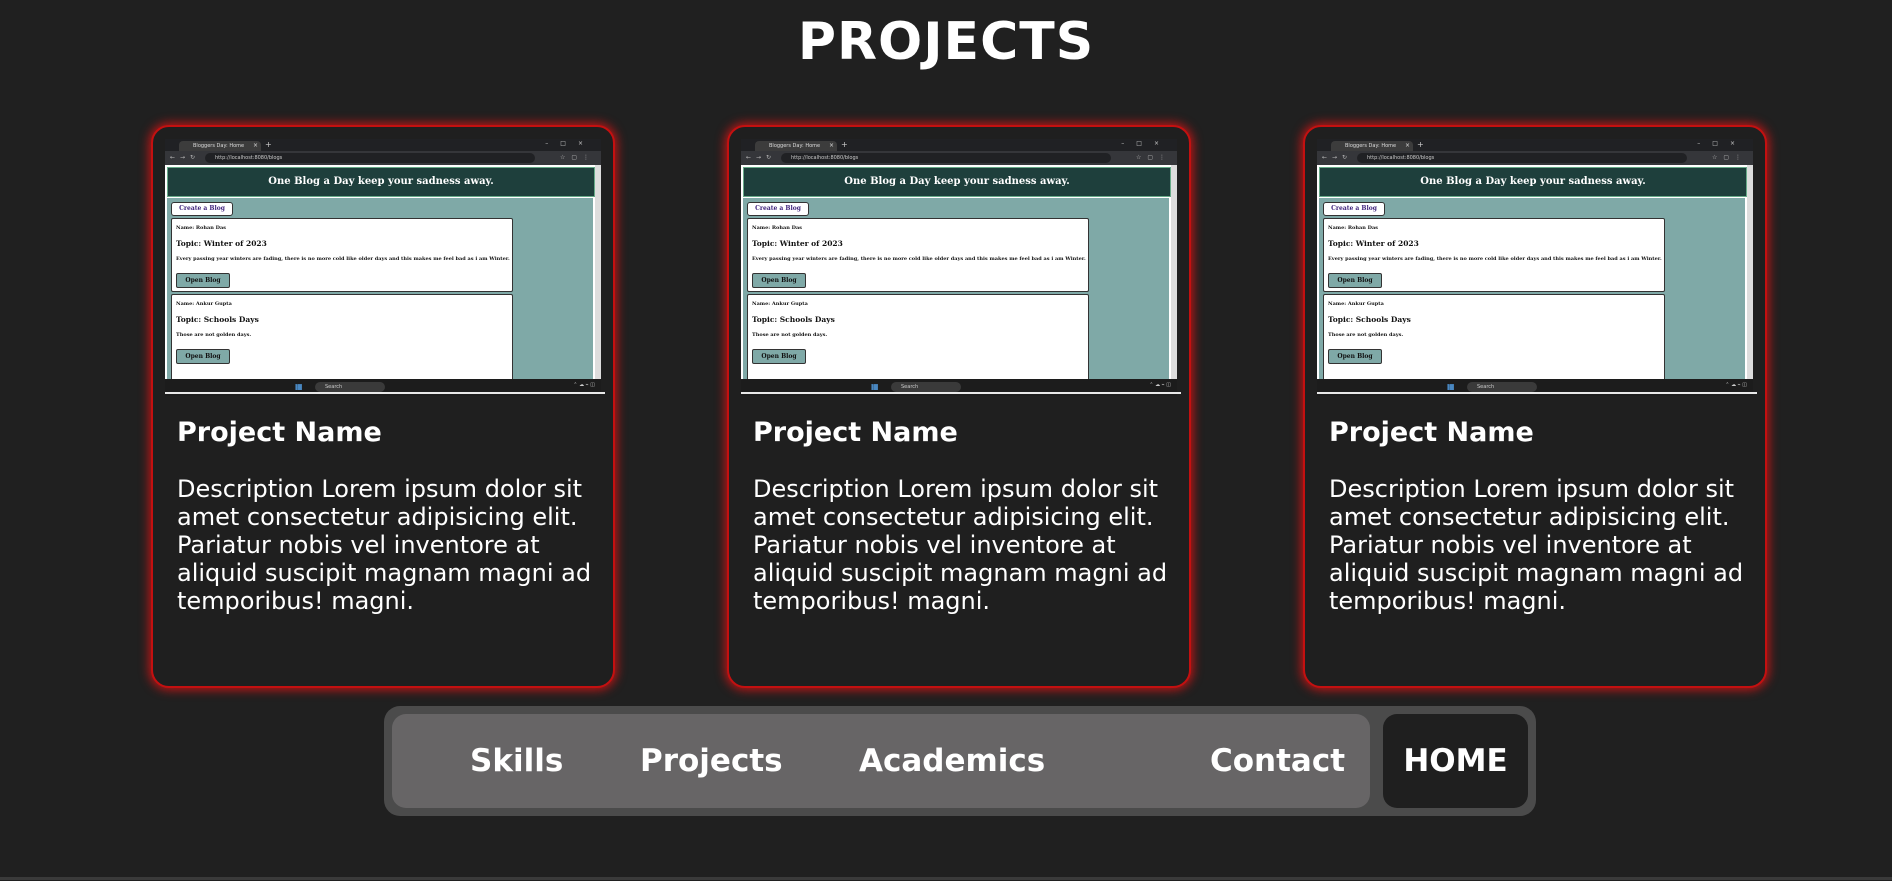  What do you see at coordinates (1537, 393) in the screenshot?
I see `divider` at bounding box center [1537, 393].